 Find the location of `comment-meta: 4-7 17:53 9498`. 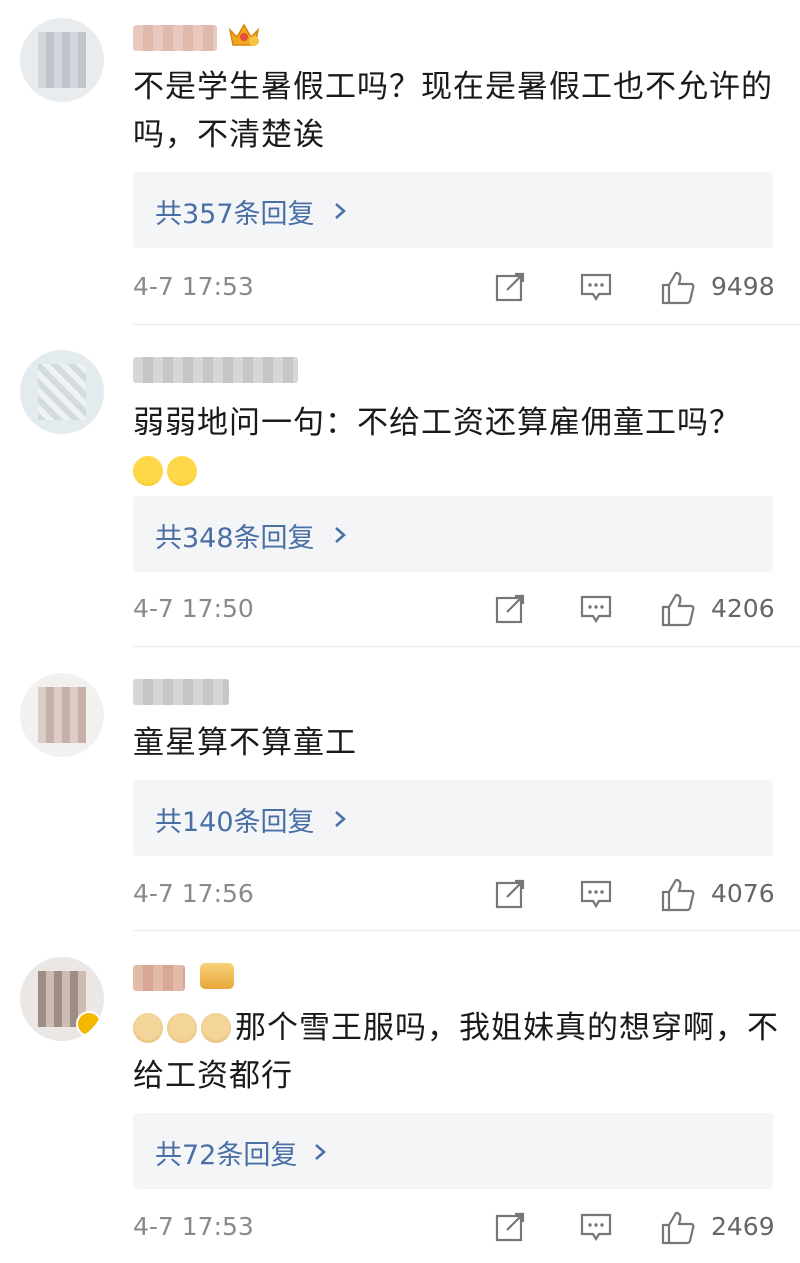

comment-meta: 4-7 17:53 9498 is located at coordinates (455, 288).